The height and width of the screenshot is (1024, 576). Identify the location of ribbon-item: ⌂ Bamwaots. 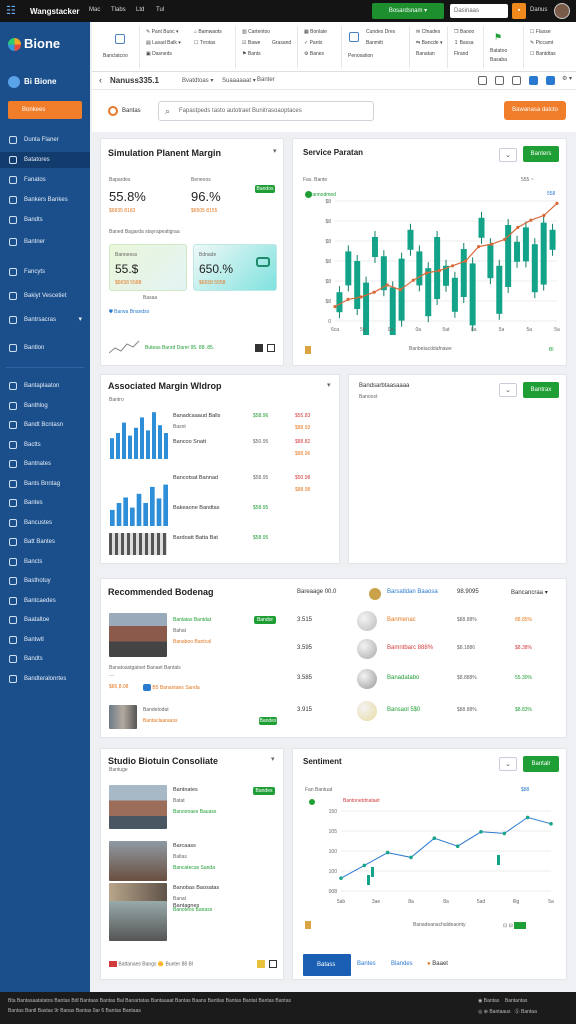
(208, 32).